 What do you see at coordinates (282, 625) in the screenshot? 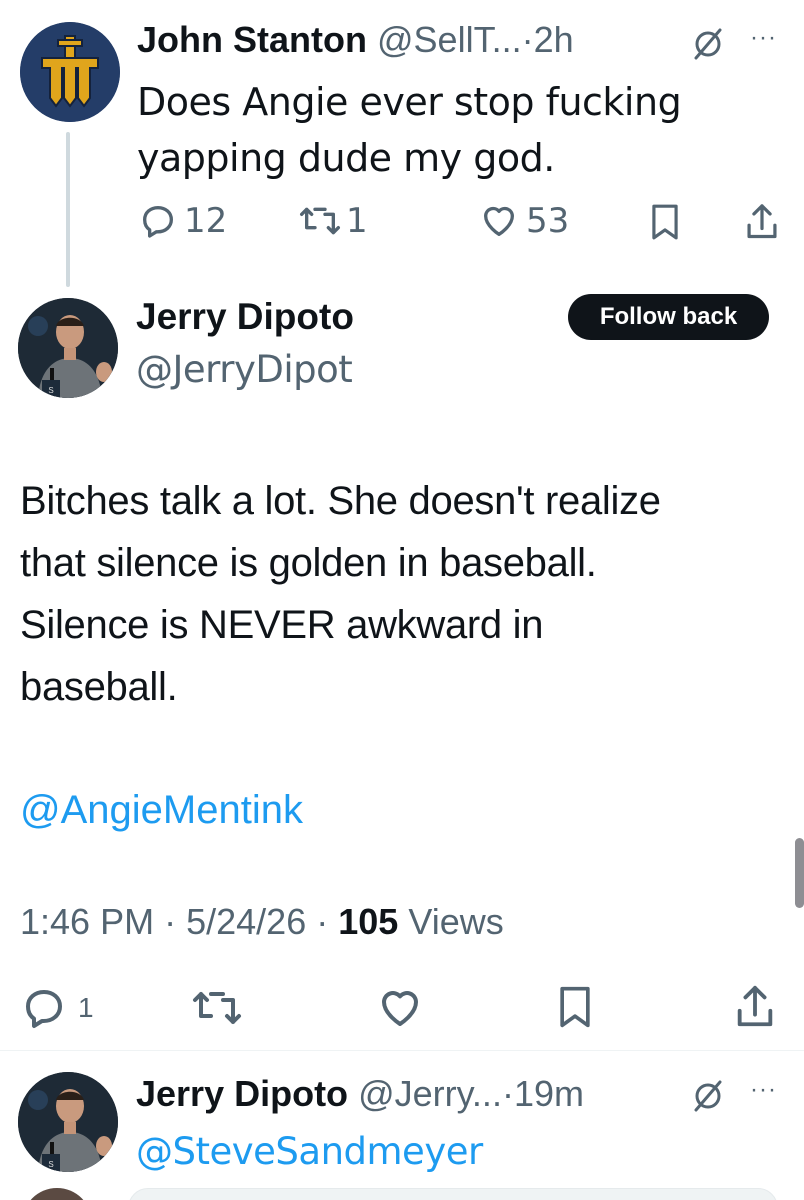
I see `tweet-text-line: Silence is NEVER awkward in` at bounding box center [282, 625].